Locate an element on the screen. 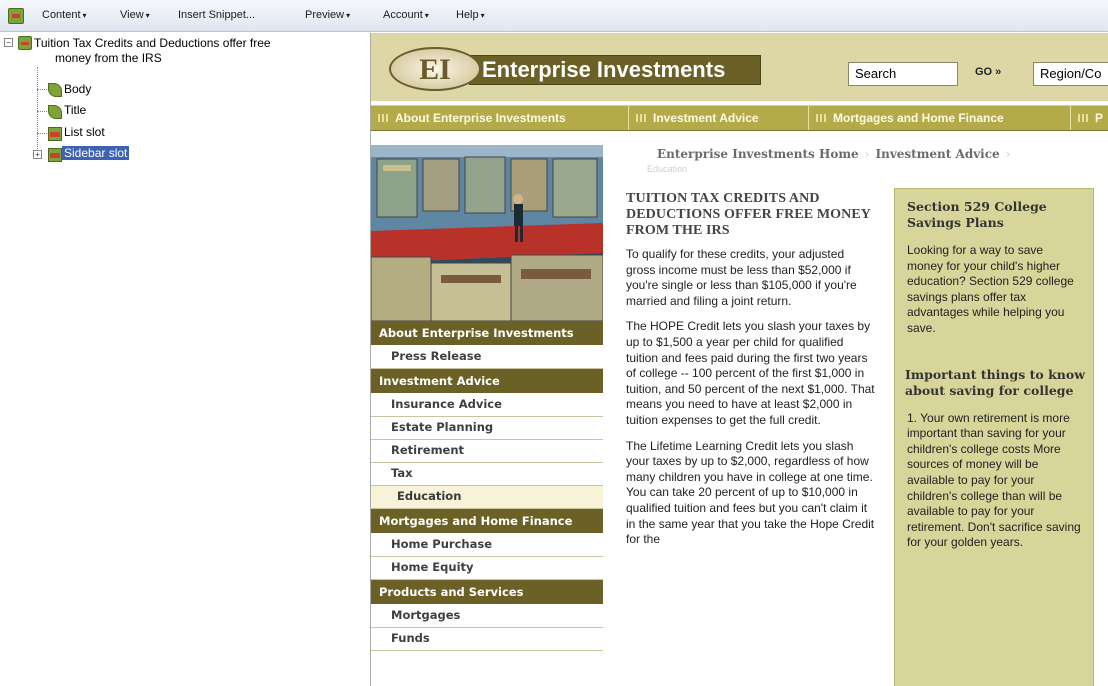 This screenshot has height=686, width=1108. sidebar-heading: Section 529 College Savings Plans is located at coordinates (977, 214).